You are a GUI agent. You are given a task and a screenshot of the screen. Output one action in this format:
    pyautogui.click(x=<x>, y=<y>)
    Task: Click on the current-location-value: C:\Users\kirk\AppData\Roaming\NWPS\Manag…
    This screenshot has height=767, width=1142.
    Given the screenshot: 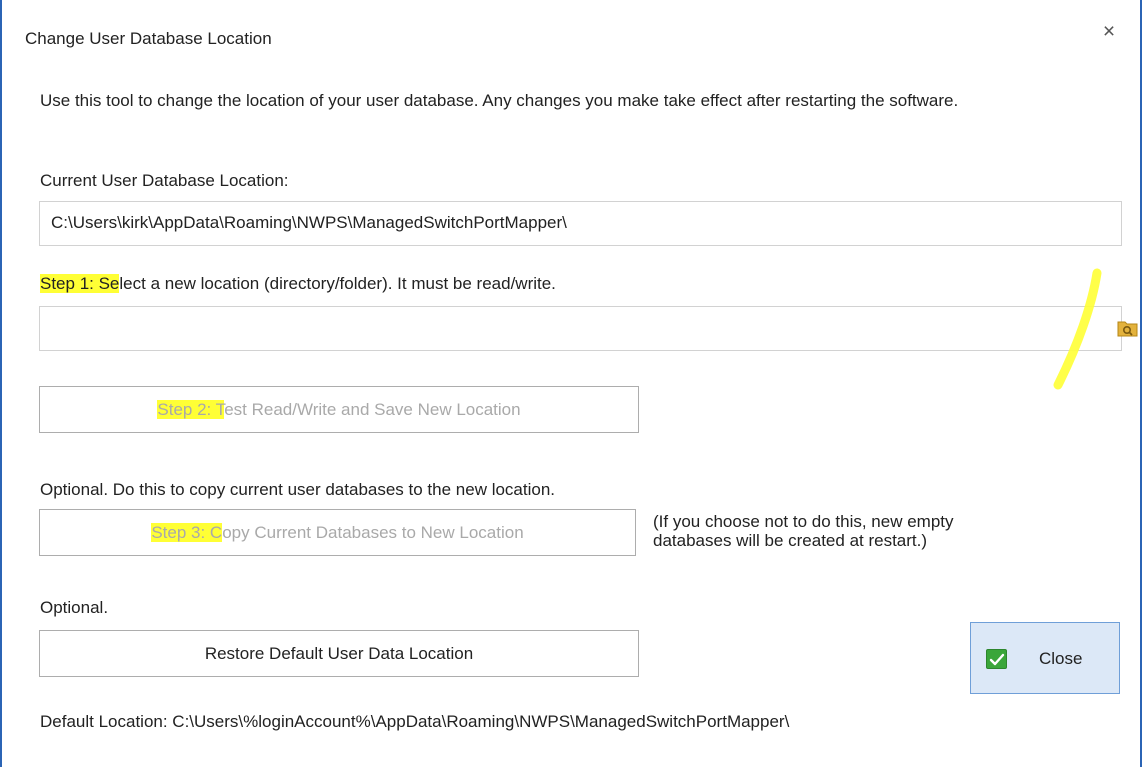 What is the action you would take?
    pyautogui.click(x=309, y=222)
    